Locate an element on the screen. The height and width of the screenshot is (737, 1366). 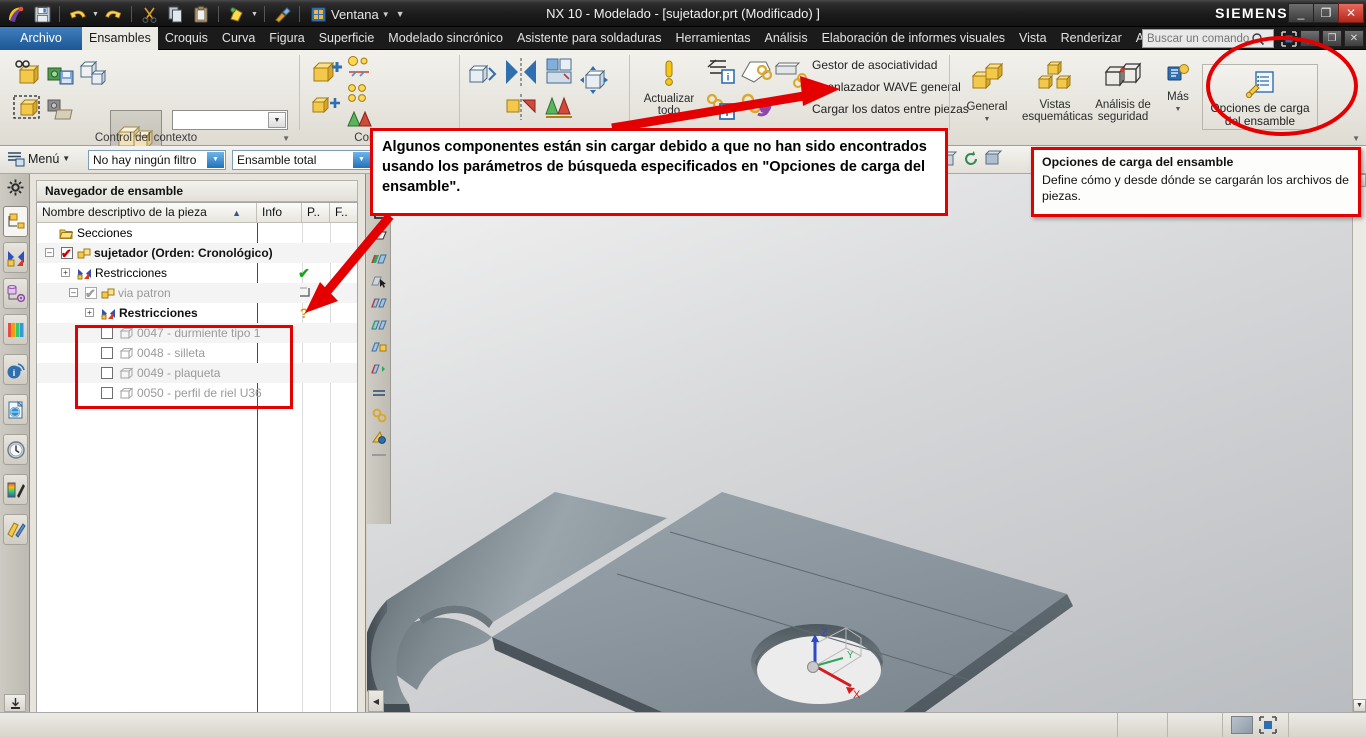
pattern-face-icon is located at coordinates (379, 259).